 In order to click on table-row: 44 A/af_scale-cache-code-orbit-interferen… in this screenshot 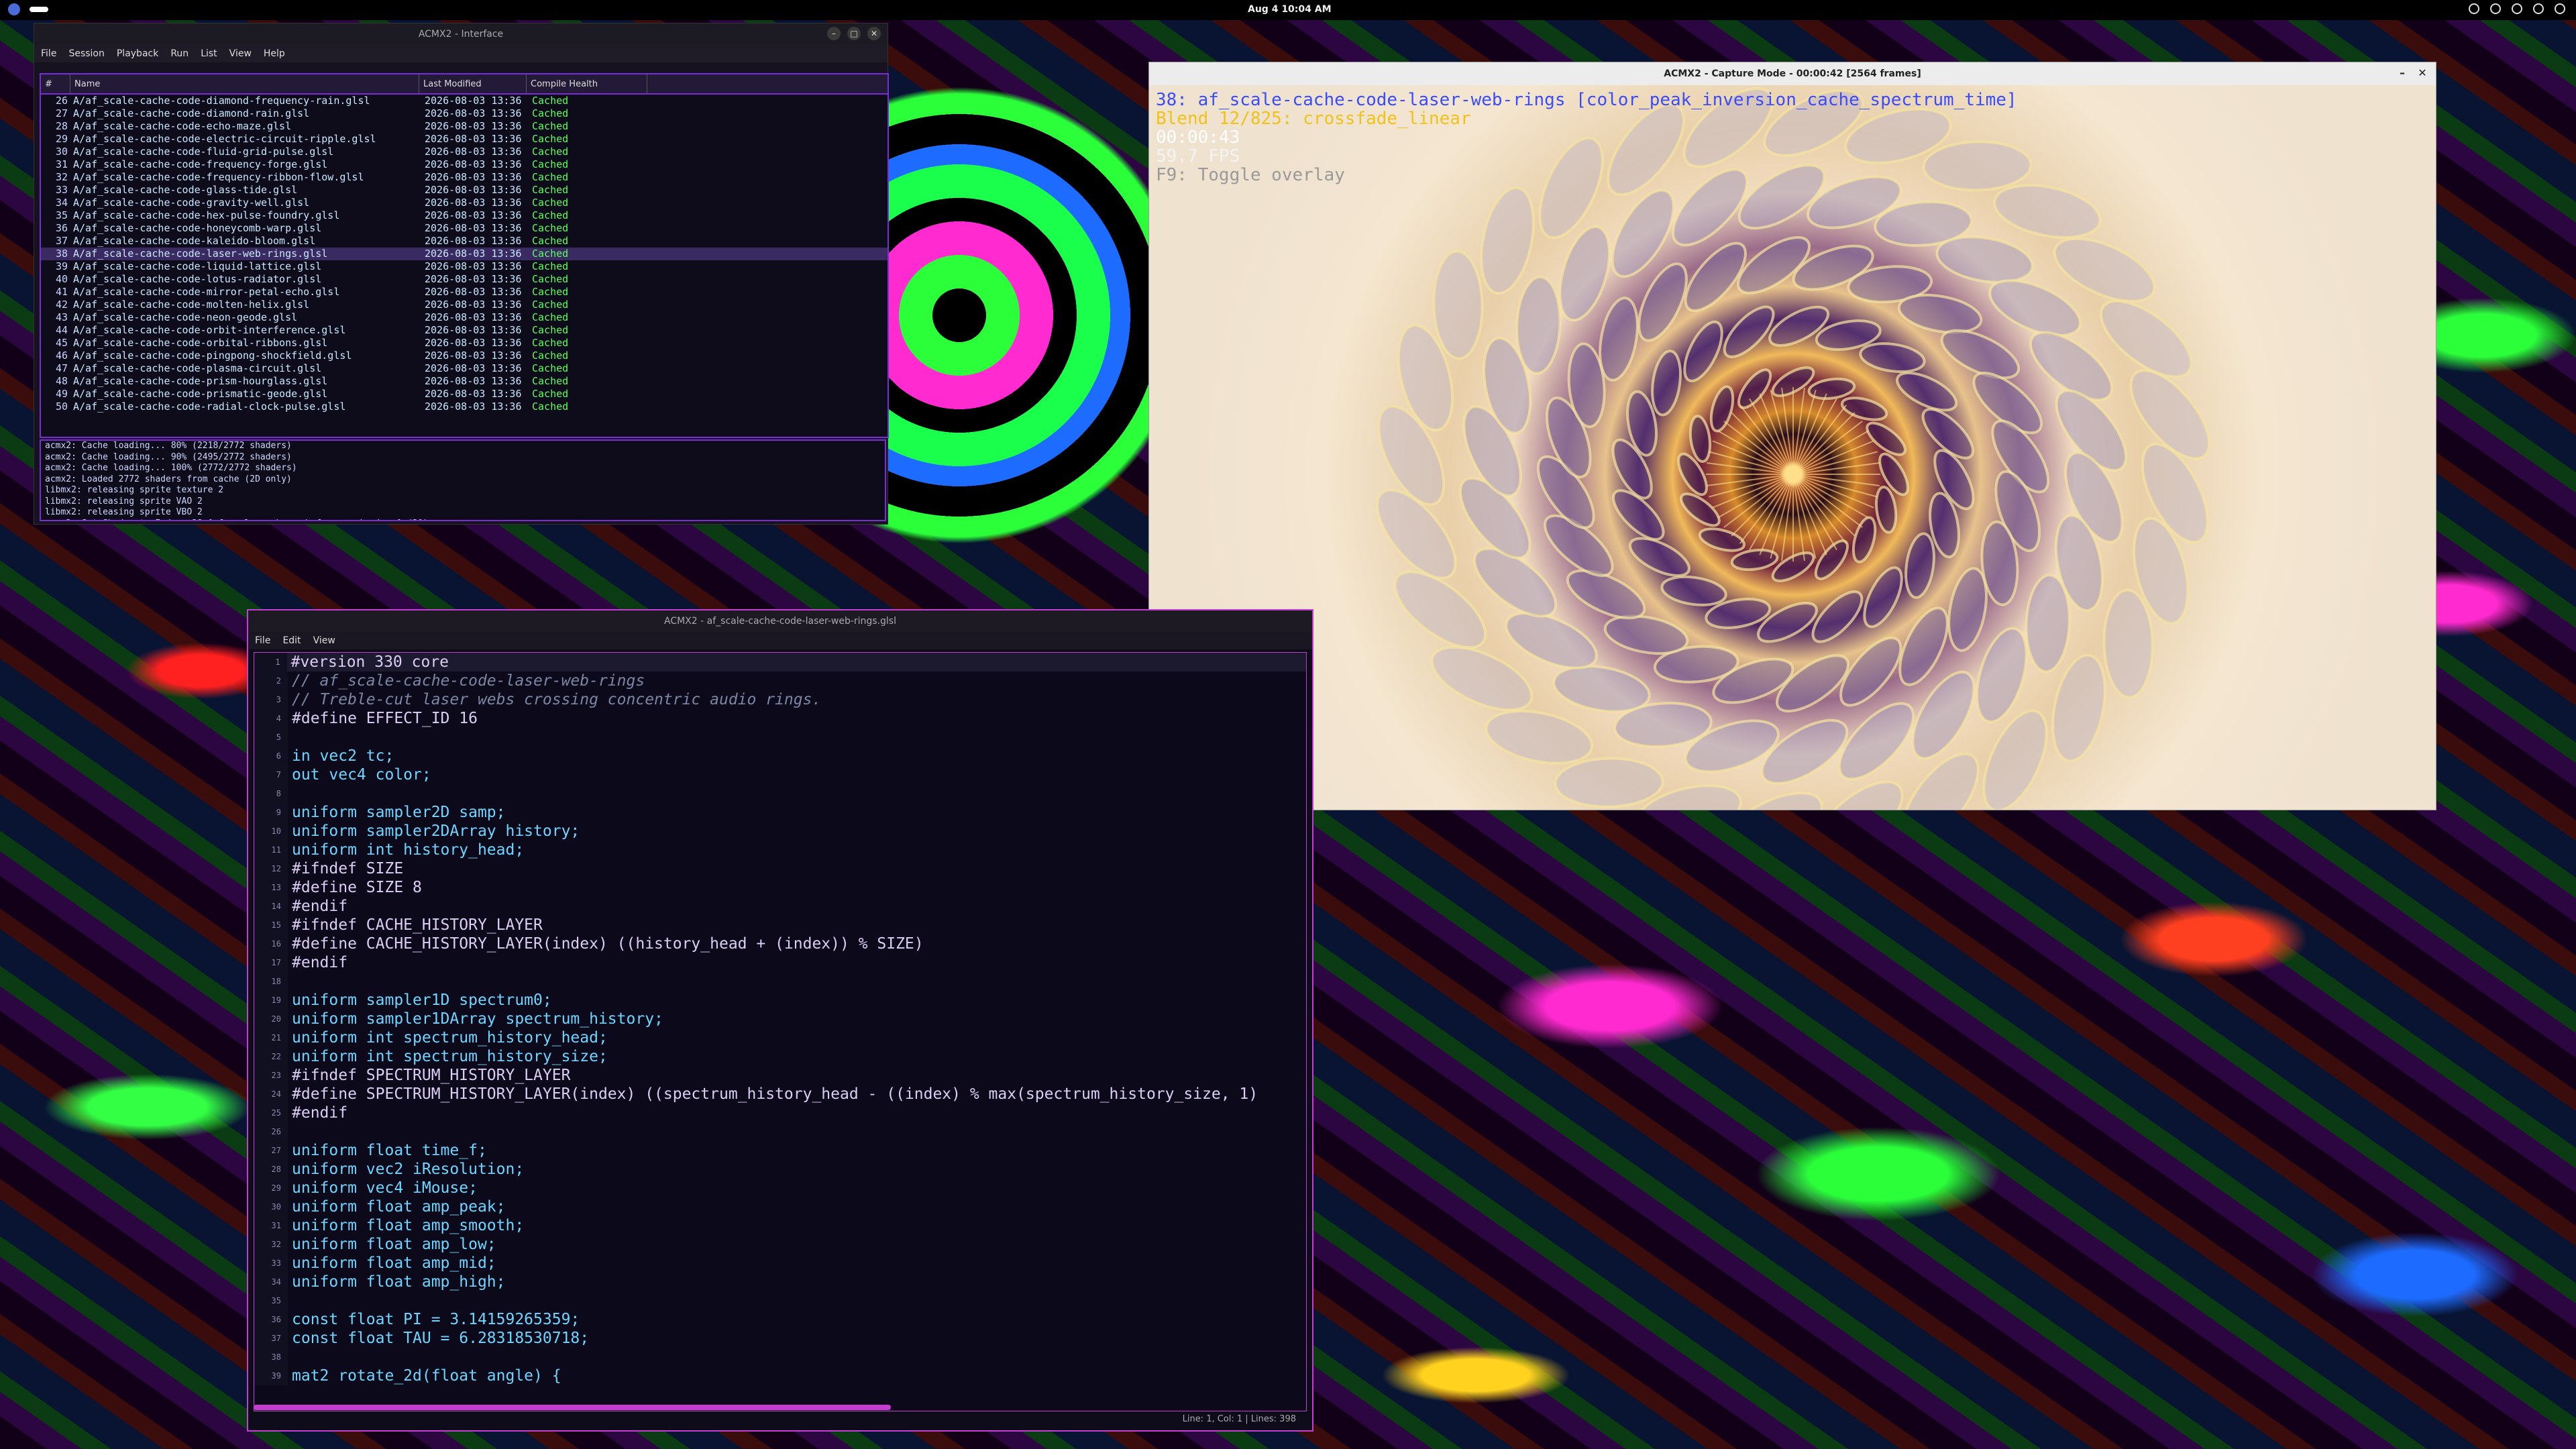, I will do `click(464, 330)`.